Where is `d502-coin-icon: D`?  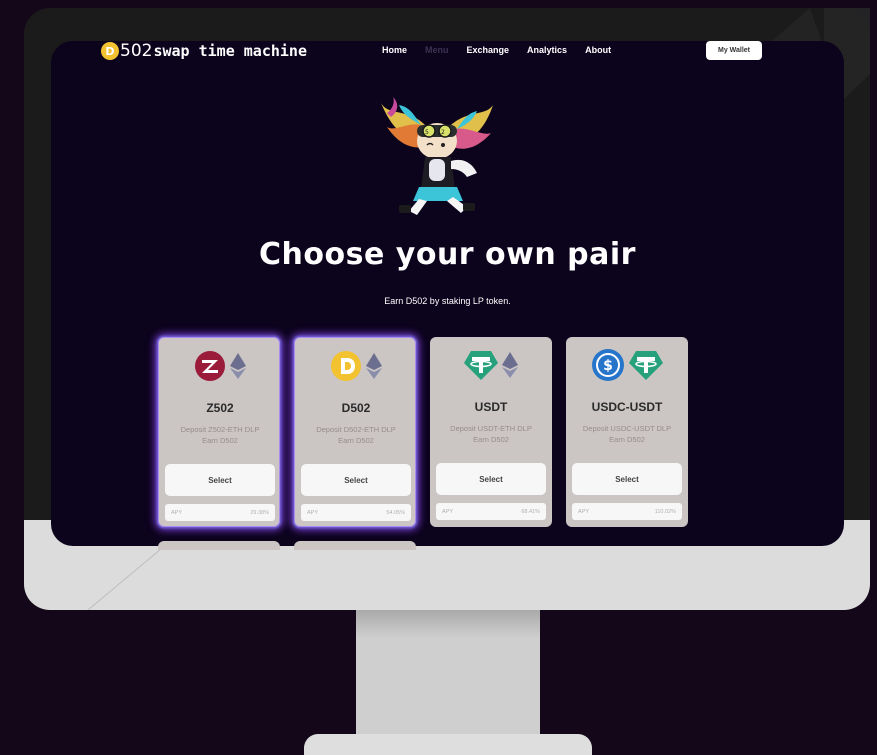 d502-coin-icon: D is located at coordinates (110, 51).